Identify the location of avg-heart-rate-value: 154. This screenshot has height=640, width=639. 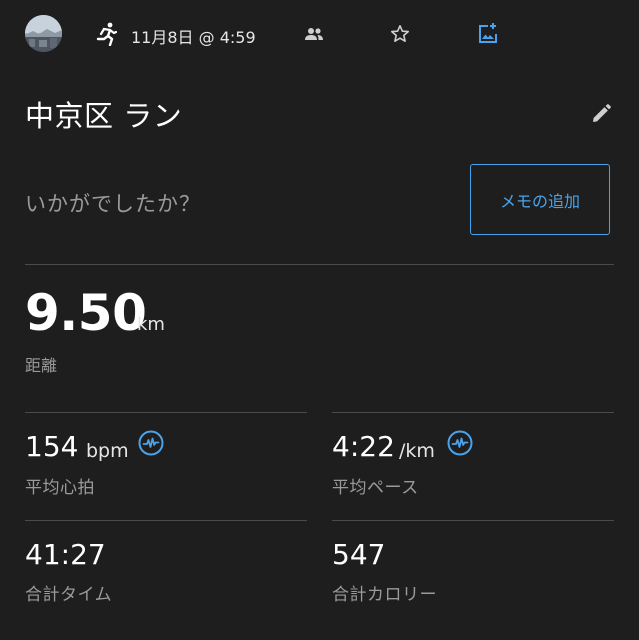
(52, 446).